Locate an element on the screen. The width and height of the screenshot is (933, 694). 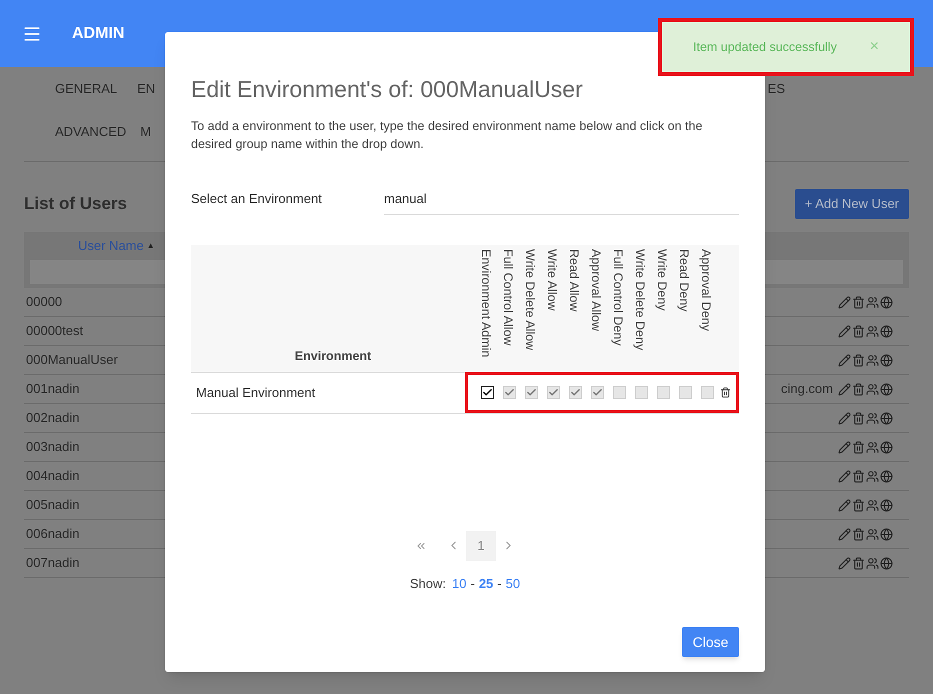
field-label: Select an Environment is located at coordinates (257, 199).